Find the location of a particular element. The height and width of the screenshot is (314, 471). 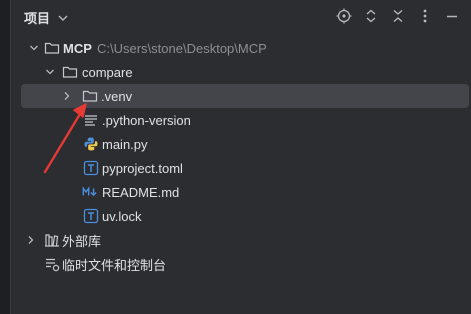

tree-row-file: README.md is located at coordinates (241, 192).